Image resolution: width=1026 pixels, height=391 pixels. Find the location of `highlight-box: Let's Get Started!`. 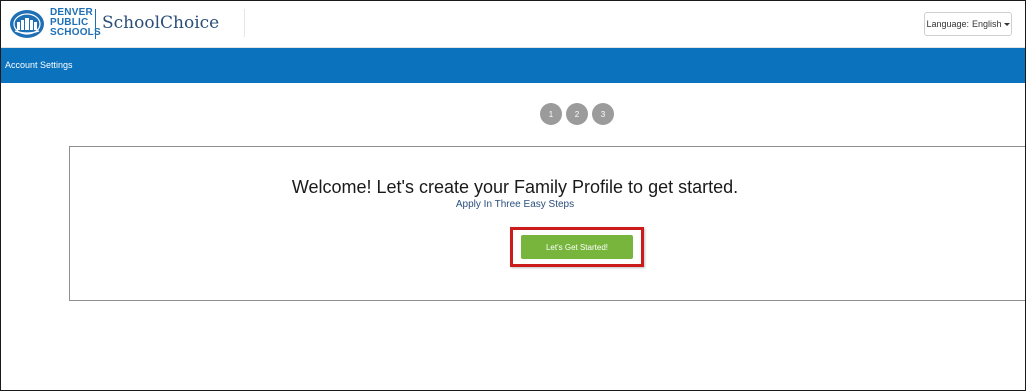

highlight-box: Let's Get Started! is located at coordinates (577, 247).